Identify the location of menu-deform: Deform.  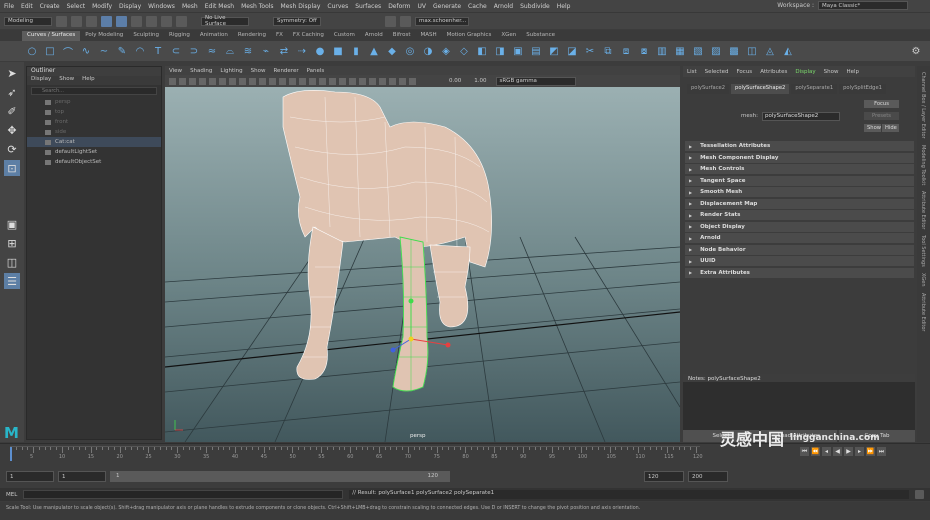
(399, 6).